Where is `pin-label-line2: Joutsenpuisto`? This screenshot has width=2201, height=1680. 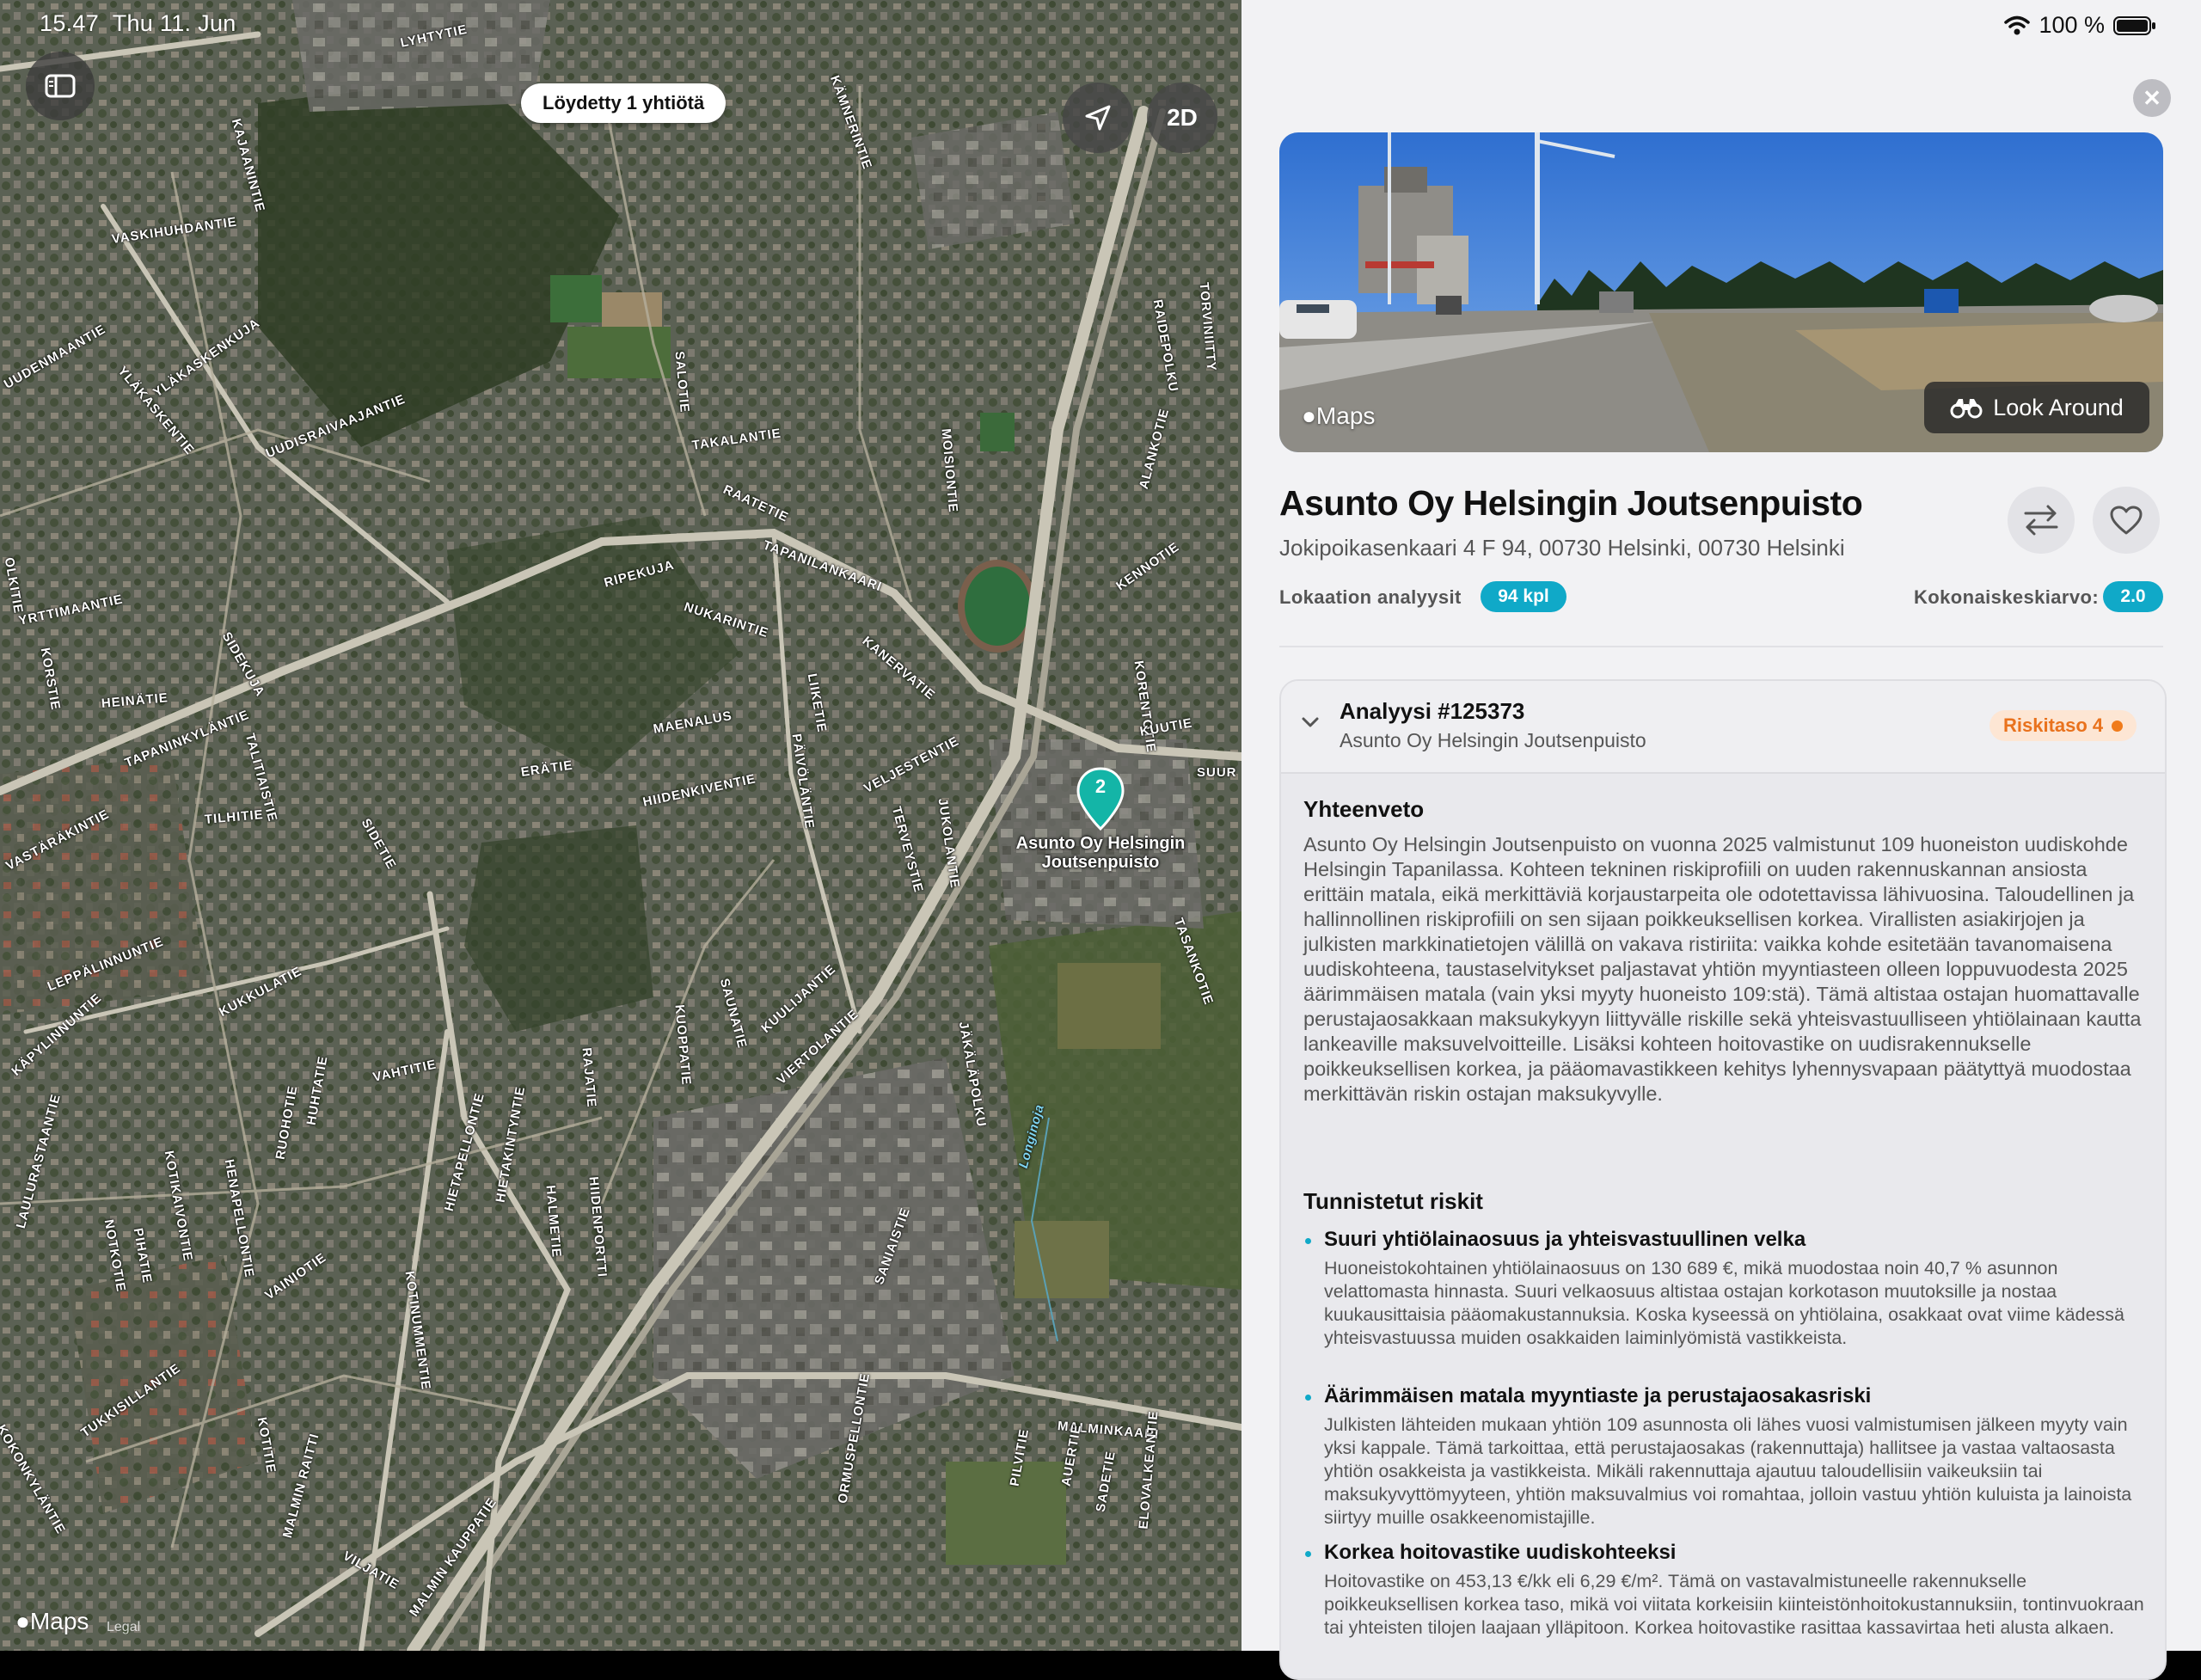
pin-label-line2: Joutsenpuisto is located at coordinates (1100, 863).